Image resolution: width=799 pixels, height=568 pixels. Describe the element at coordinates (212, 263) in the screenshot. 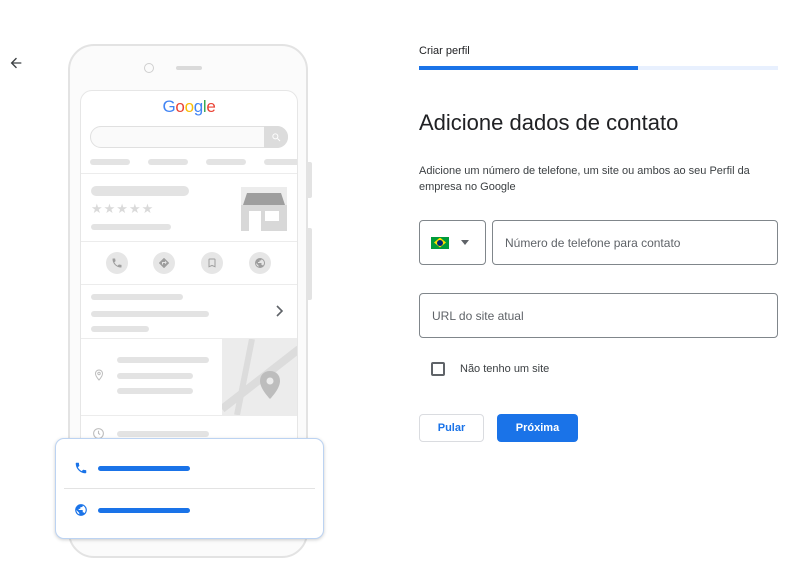

I see `bookmark-icon` at that location.